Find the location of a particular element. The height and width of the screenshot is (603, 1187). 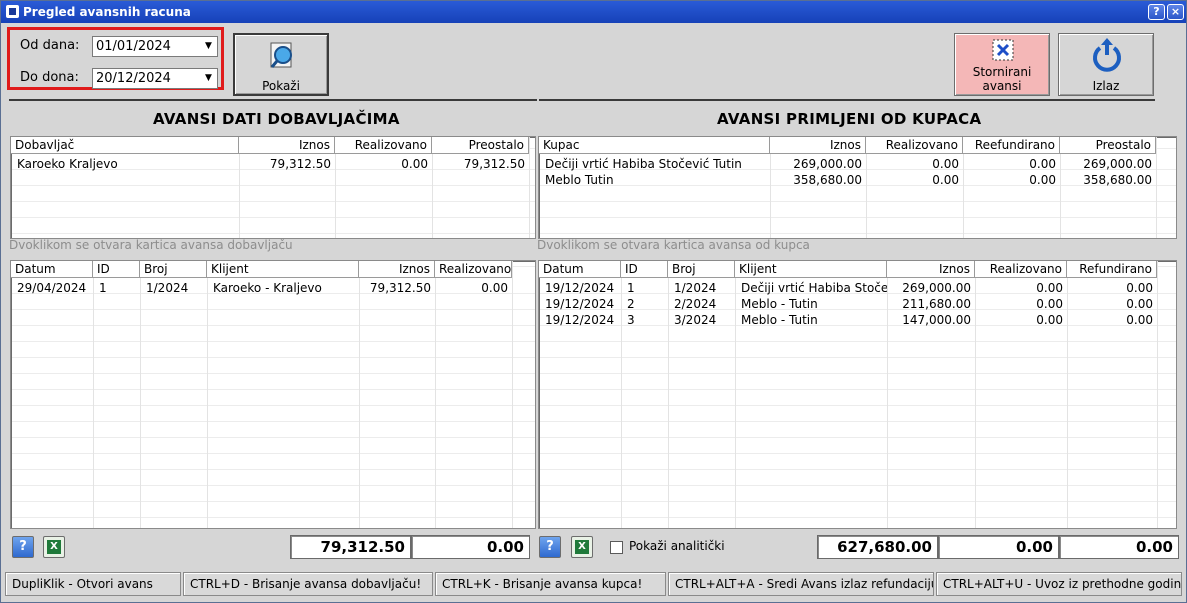

storno-advances-button: Stornirani avansi is located at coordinates (1002, 64).